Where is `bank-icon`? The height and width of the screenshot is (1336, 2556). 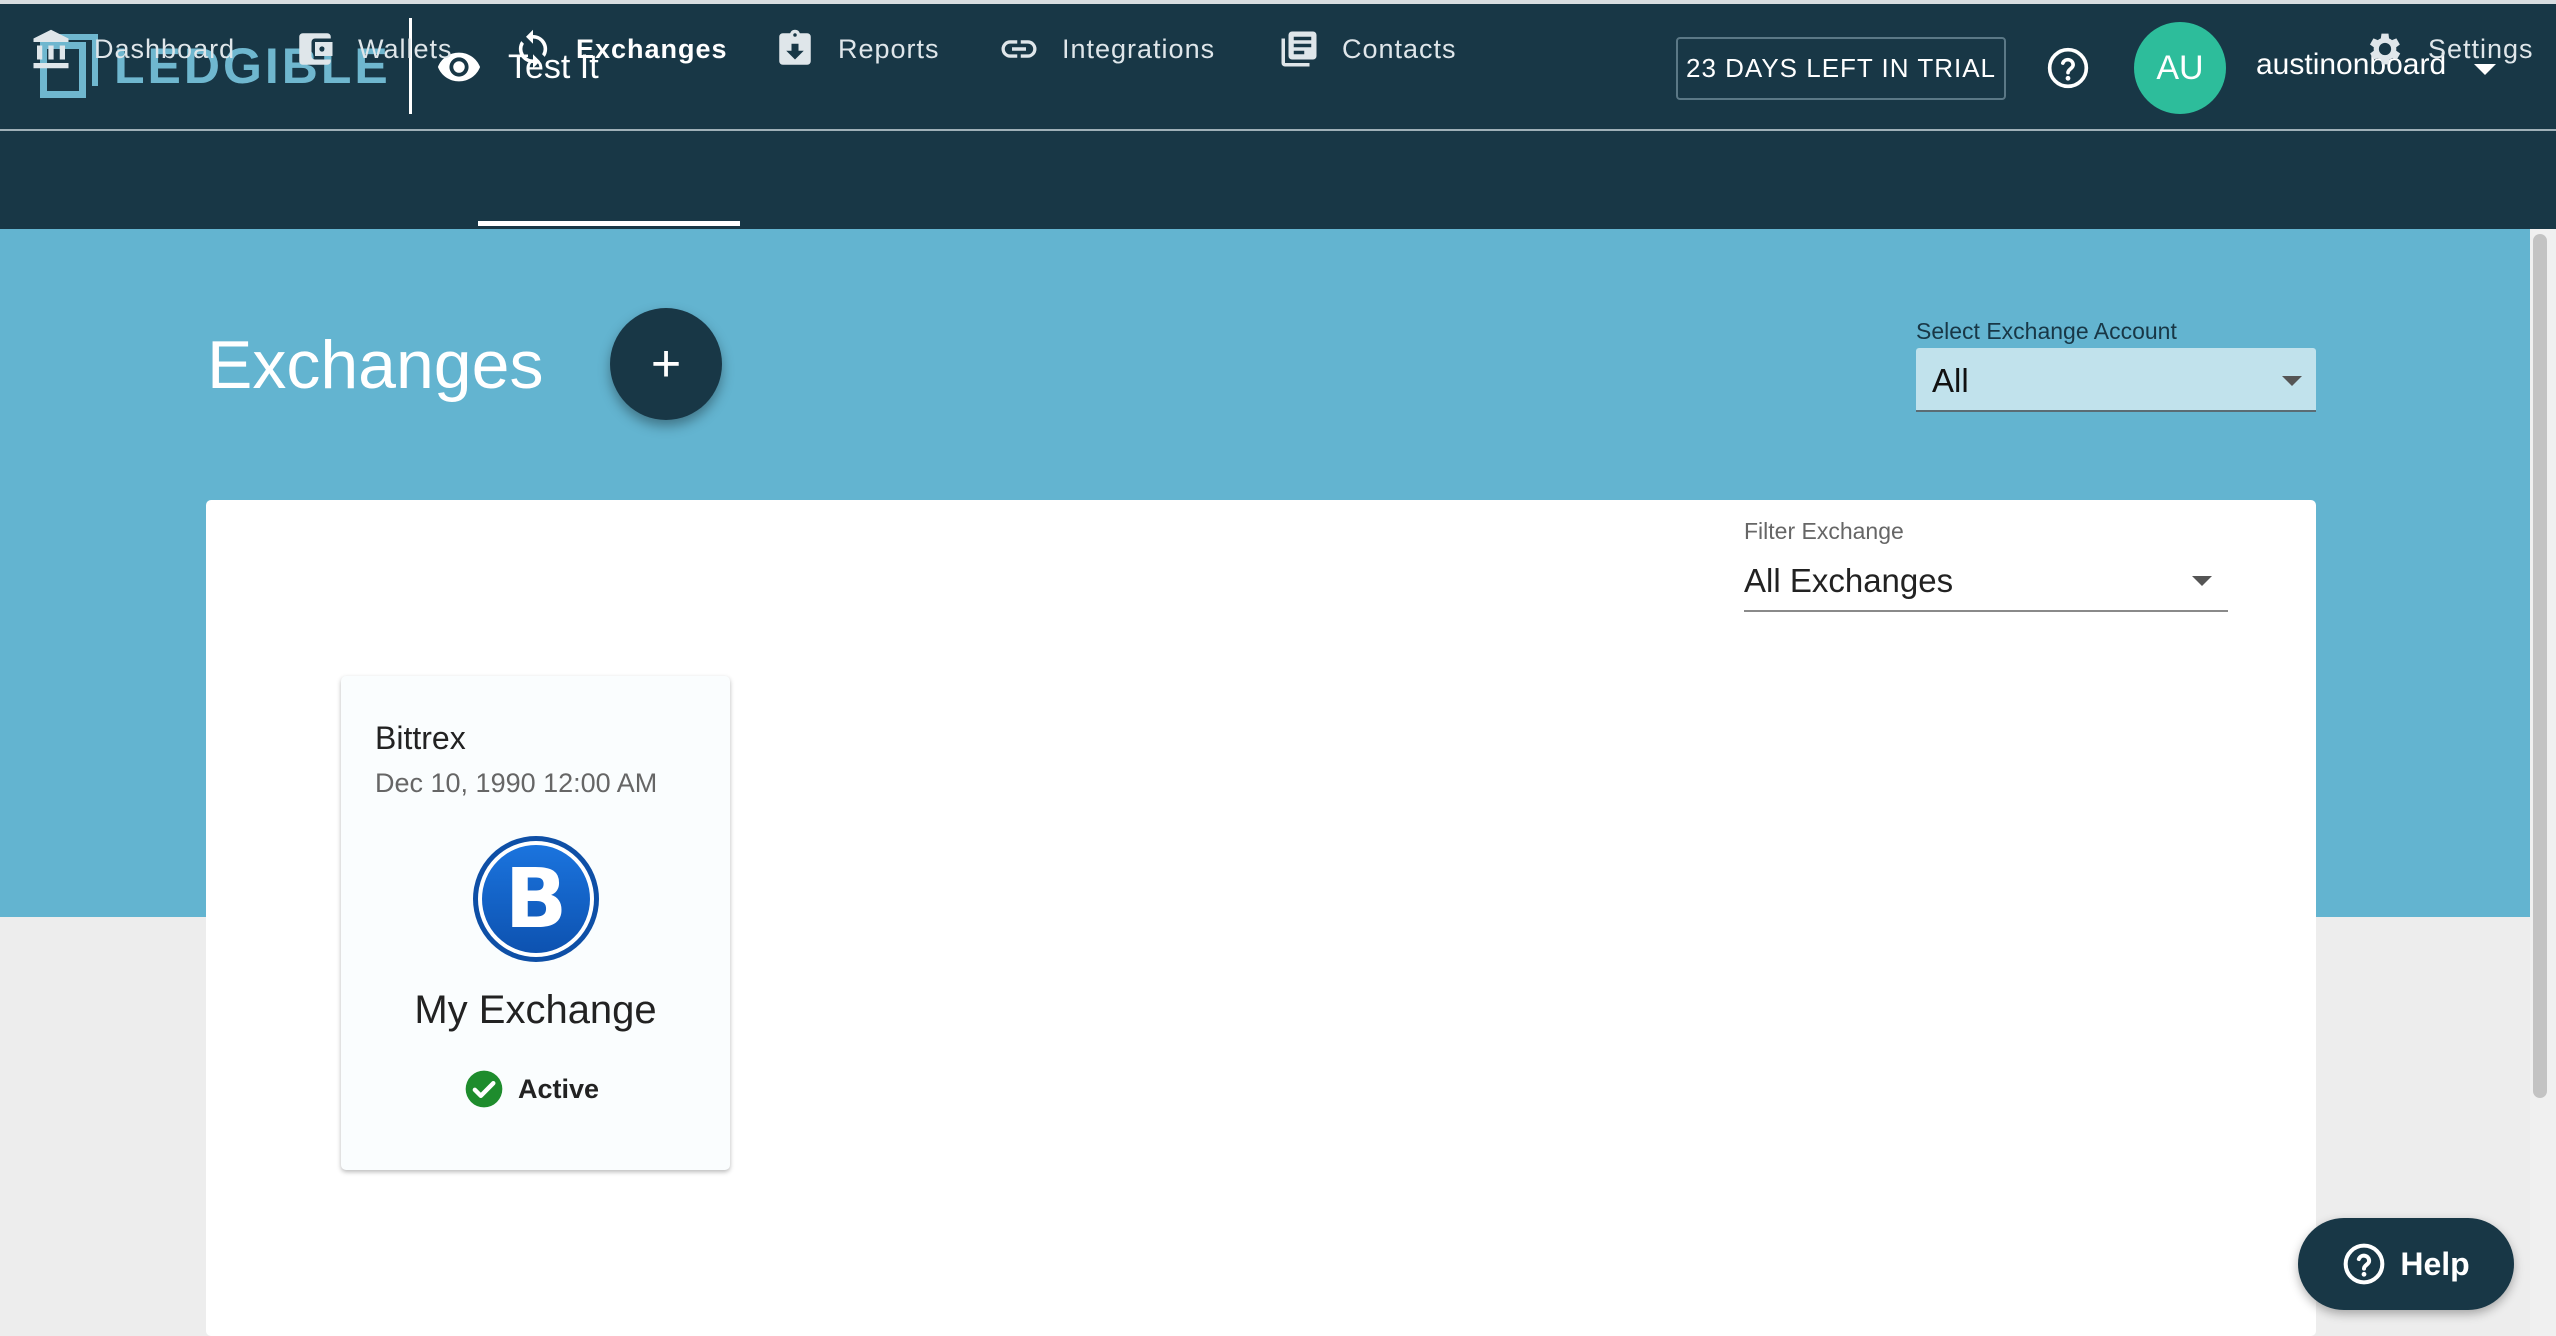
bank-icon is located at coordinates (51, 49).